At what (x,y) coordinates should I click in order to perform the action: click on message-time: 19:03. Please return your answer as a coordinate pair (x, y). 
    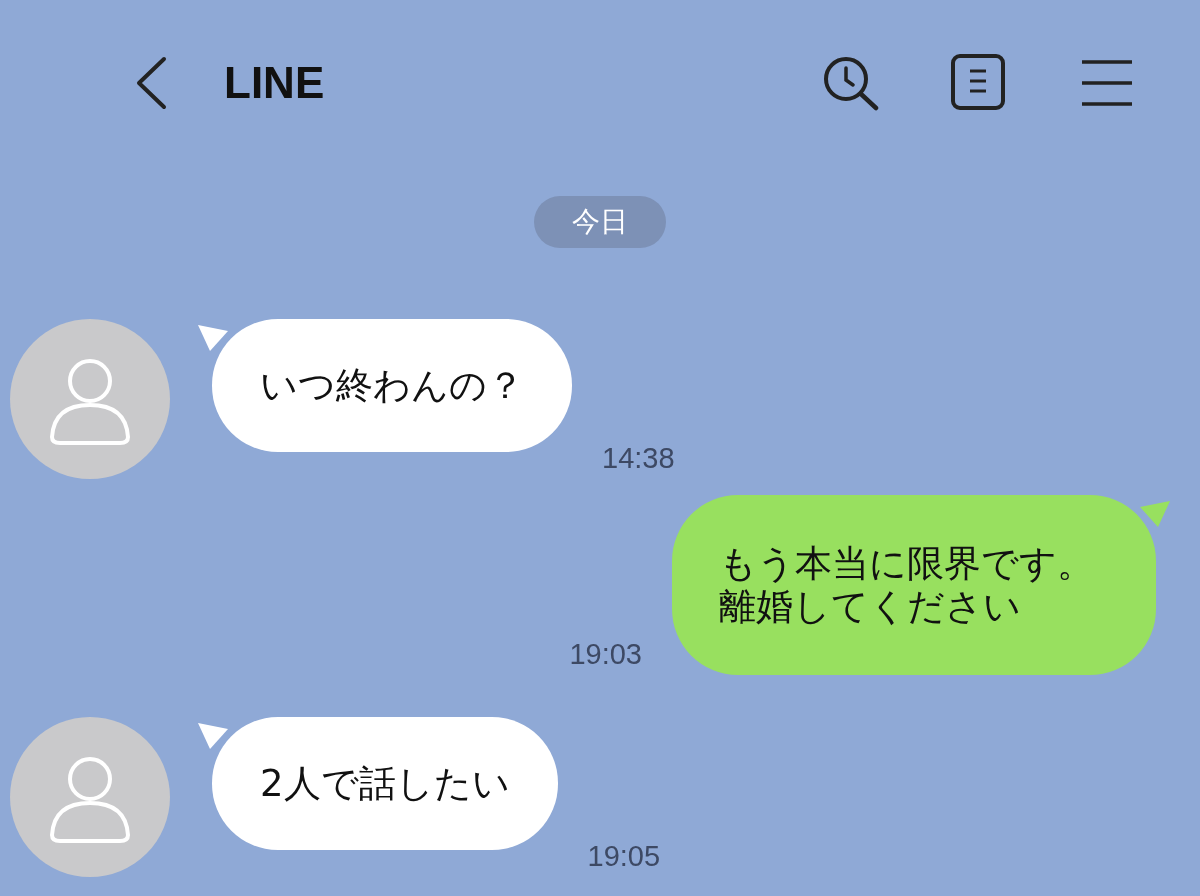
    Looking at the image, I should click on (605, 654).